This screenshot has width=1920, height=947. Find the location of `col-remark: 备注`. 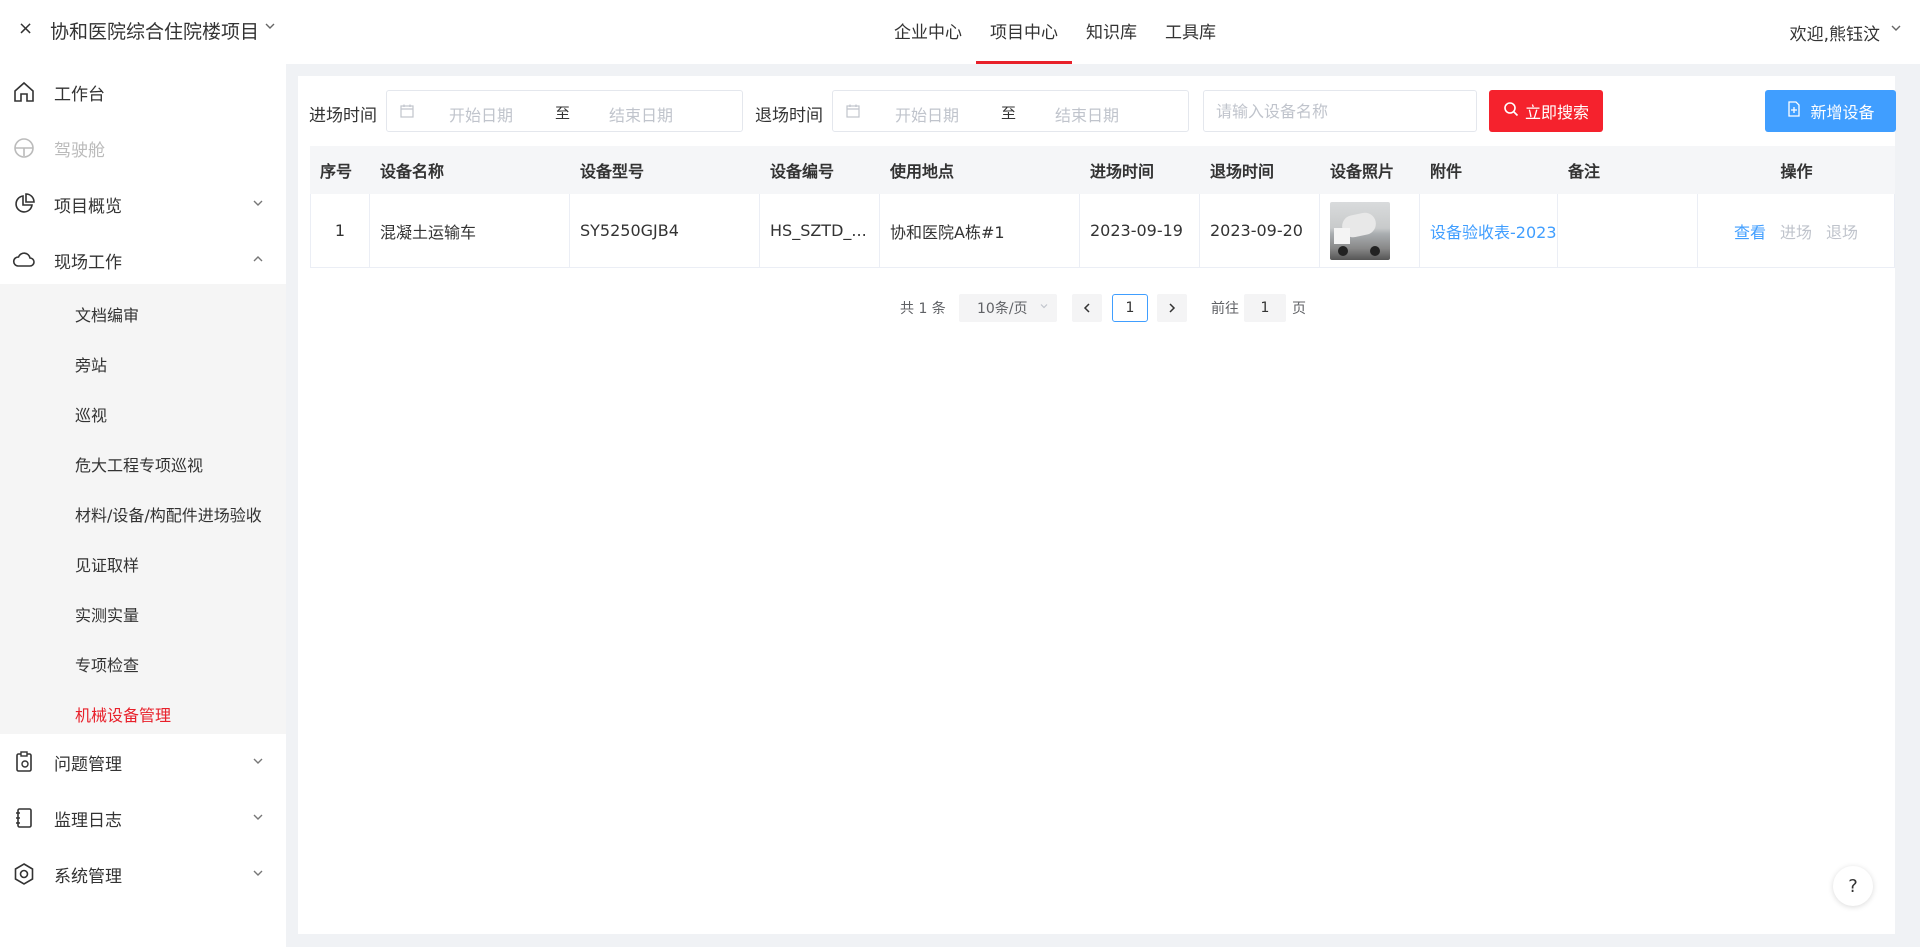

col-remark: 备注 is located at coordinates (1584, 171).